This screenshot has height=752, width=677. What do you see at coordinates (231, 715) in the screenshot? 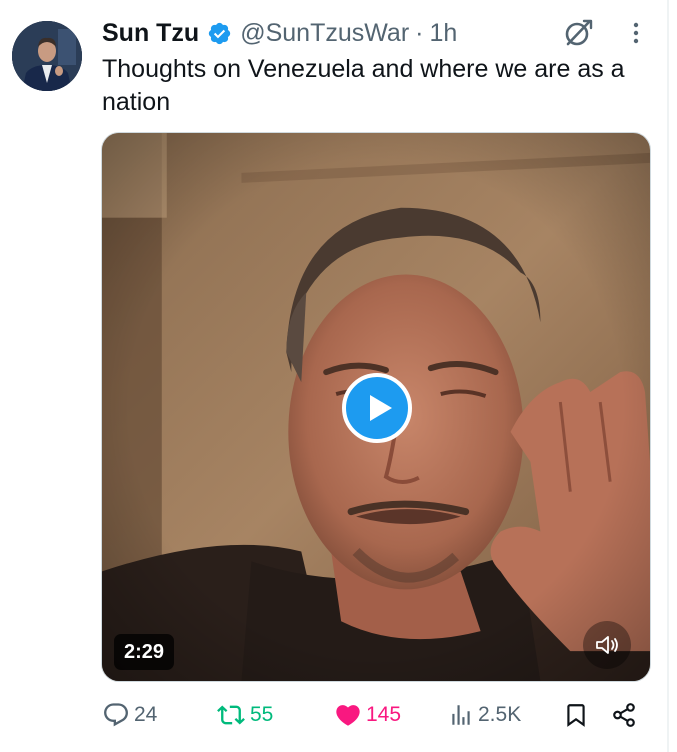
I see `retweet-icon` at bounding box center [231, 715].